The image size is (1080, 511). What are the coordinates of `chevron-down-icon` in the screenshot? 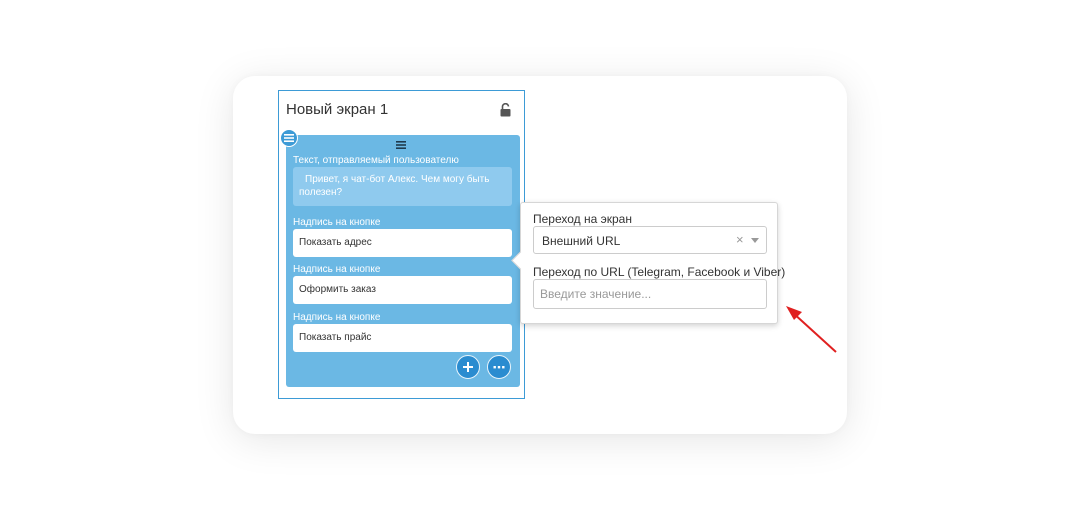 It's located at (755, 240).